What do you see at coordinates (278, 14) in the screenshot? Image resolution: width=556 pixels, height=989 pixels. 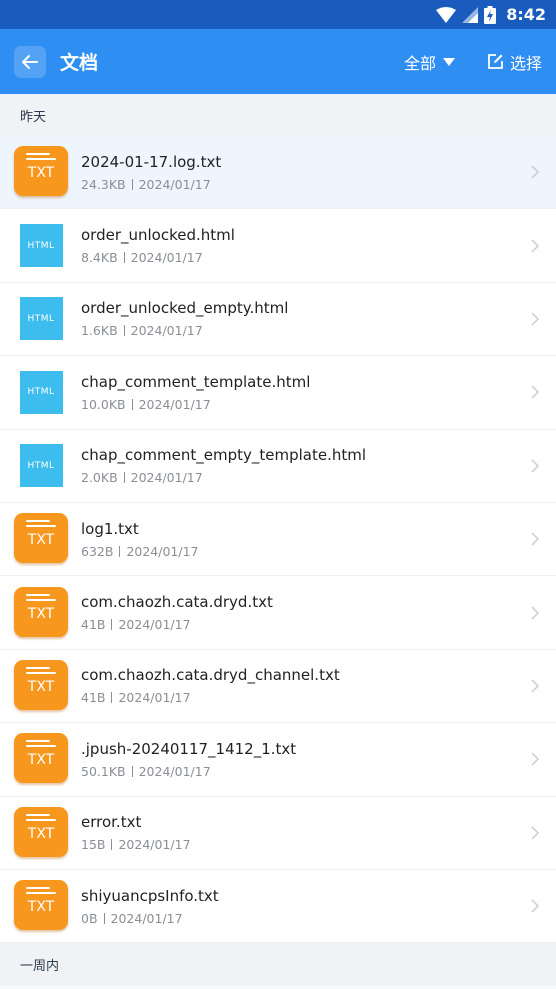 I see `status-bar: 8:42` at bounding box center [278, 14].